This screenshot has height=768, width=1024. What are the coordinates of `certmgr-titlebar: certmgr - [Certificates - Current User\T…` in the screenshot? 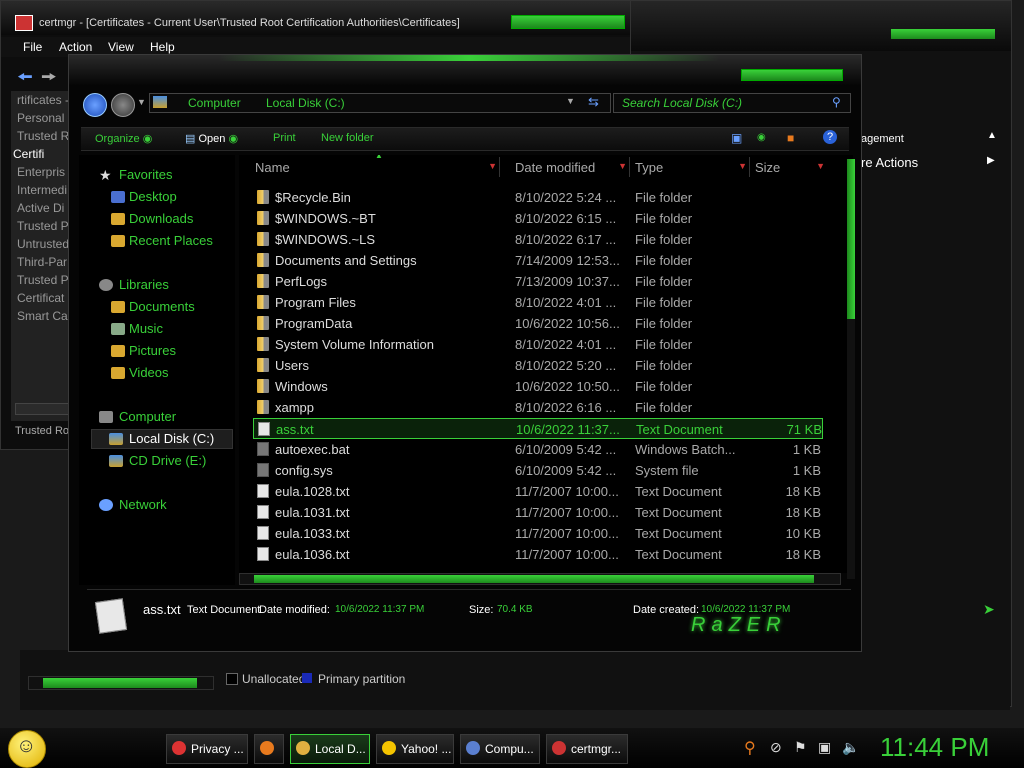 It's located at (319, 18).